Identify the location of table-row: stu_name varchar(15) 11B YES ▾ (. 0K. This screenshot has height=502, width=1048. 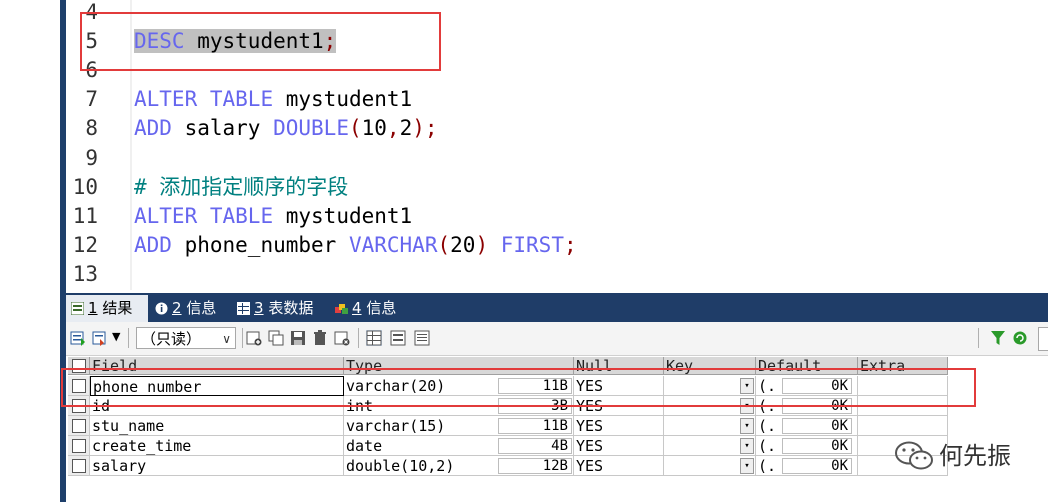
(507, 426).